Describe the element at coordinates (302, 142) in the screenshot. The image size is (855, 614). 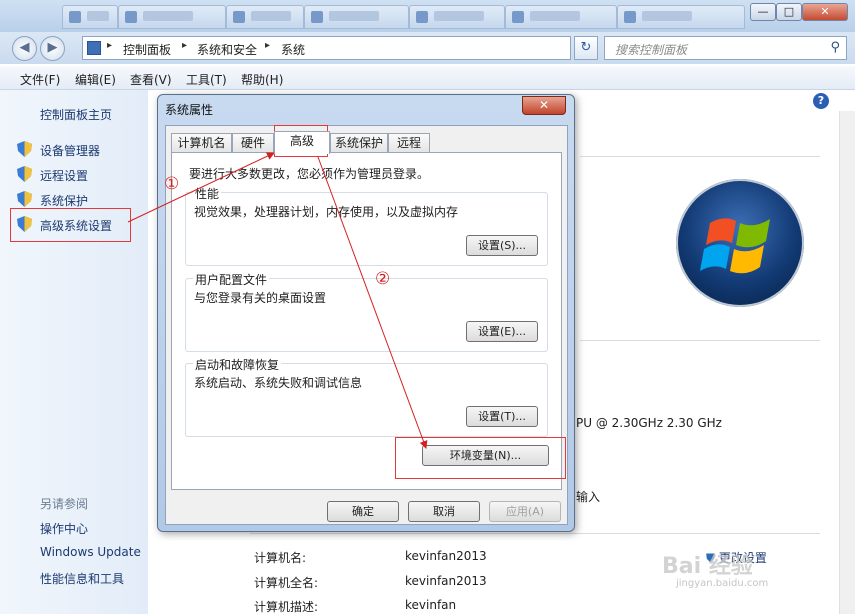
I see `tab-advanced: 高级` at that location.